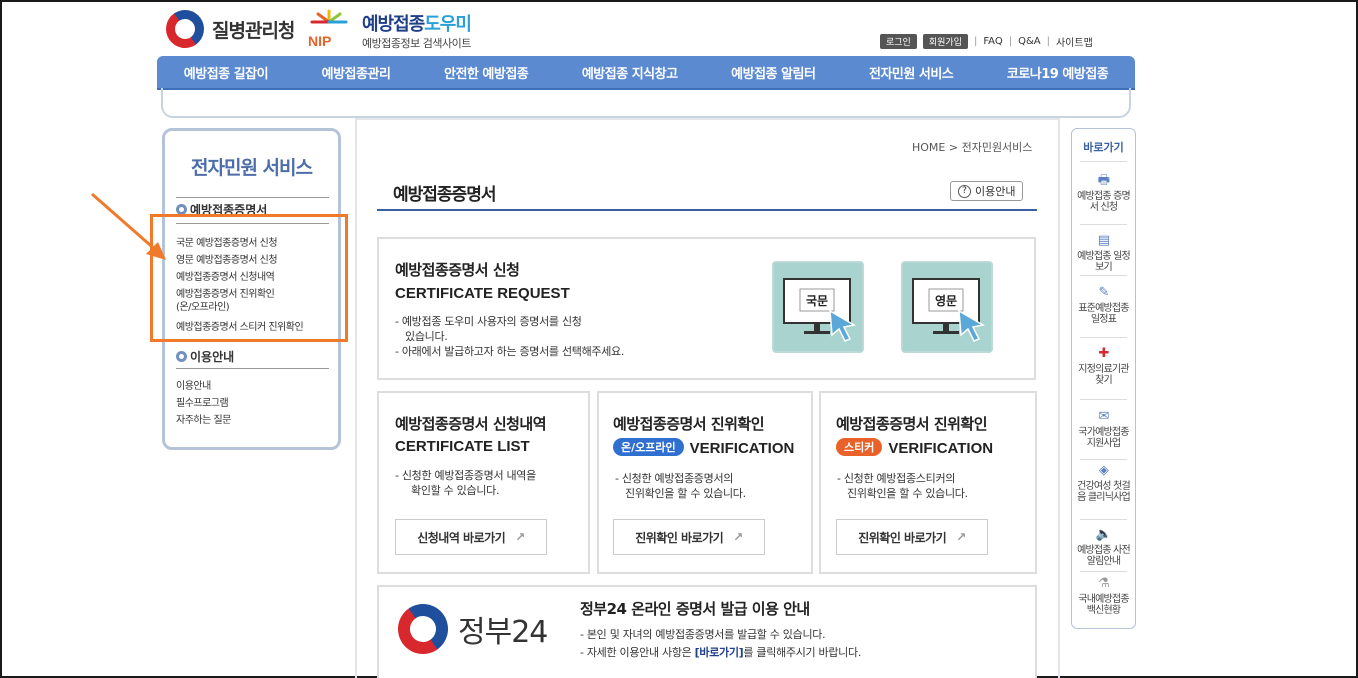 The image size is (1358, 678). I want to click on gov24-title: 정부24 온라인 증명서 발급 이용 안내, so click(695, 609).